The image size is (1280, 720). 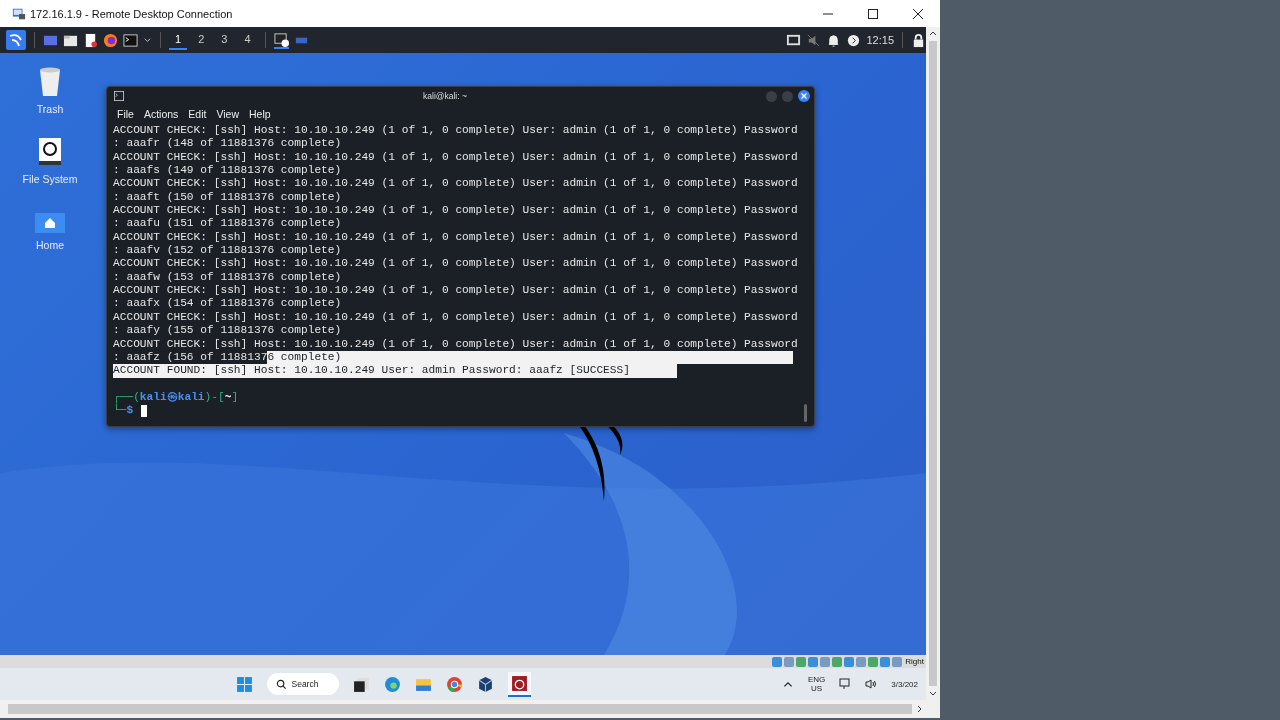 I want to click on workspace-button: 3, so click(x=224, y=40).